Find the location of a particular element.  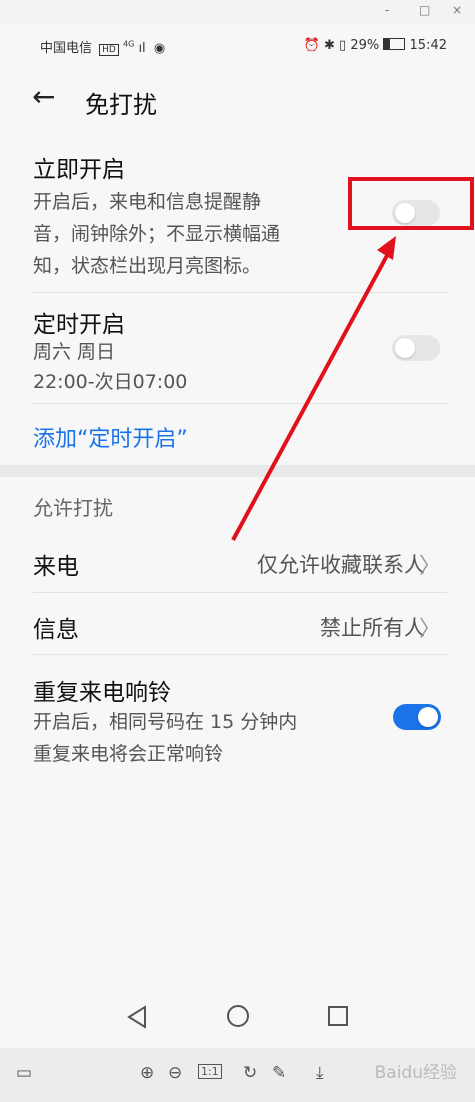

rotate-icon: ↻ is located at coordinates (250, 1073).